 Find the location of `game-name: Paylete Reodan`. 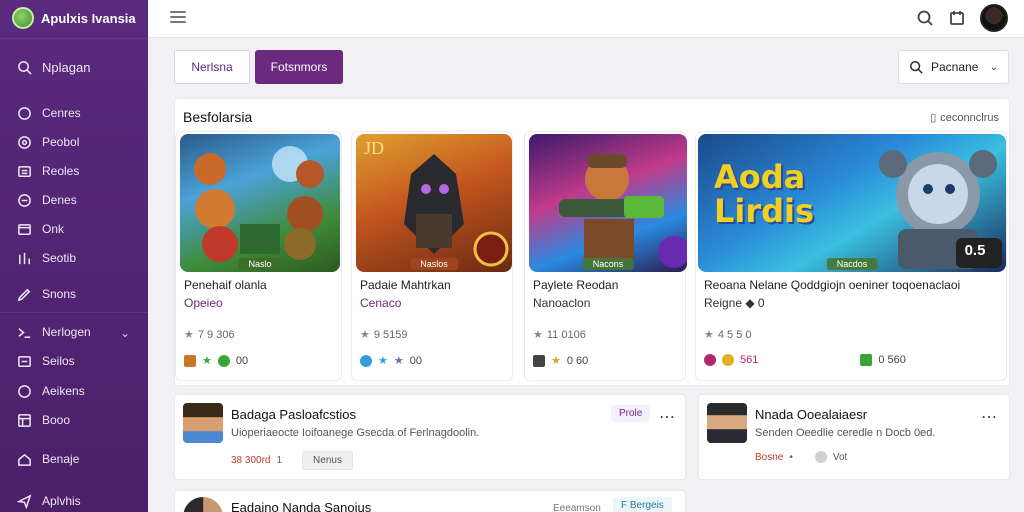

game-name: Paylete Reodan is located at coordinates (576, 285).